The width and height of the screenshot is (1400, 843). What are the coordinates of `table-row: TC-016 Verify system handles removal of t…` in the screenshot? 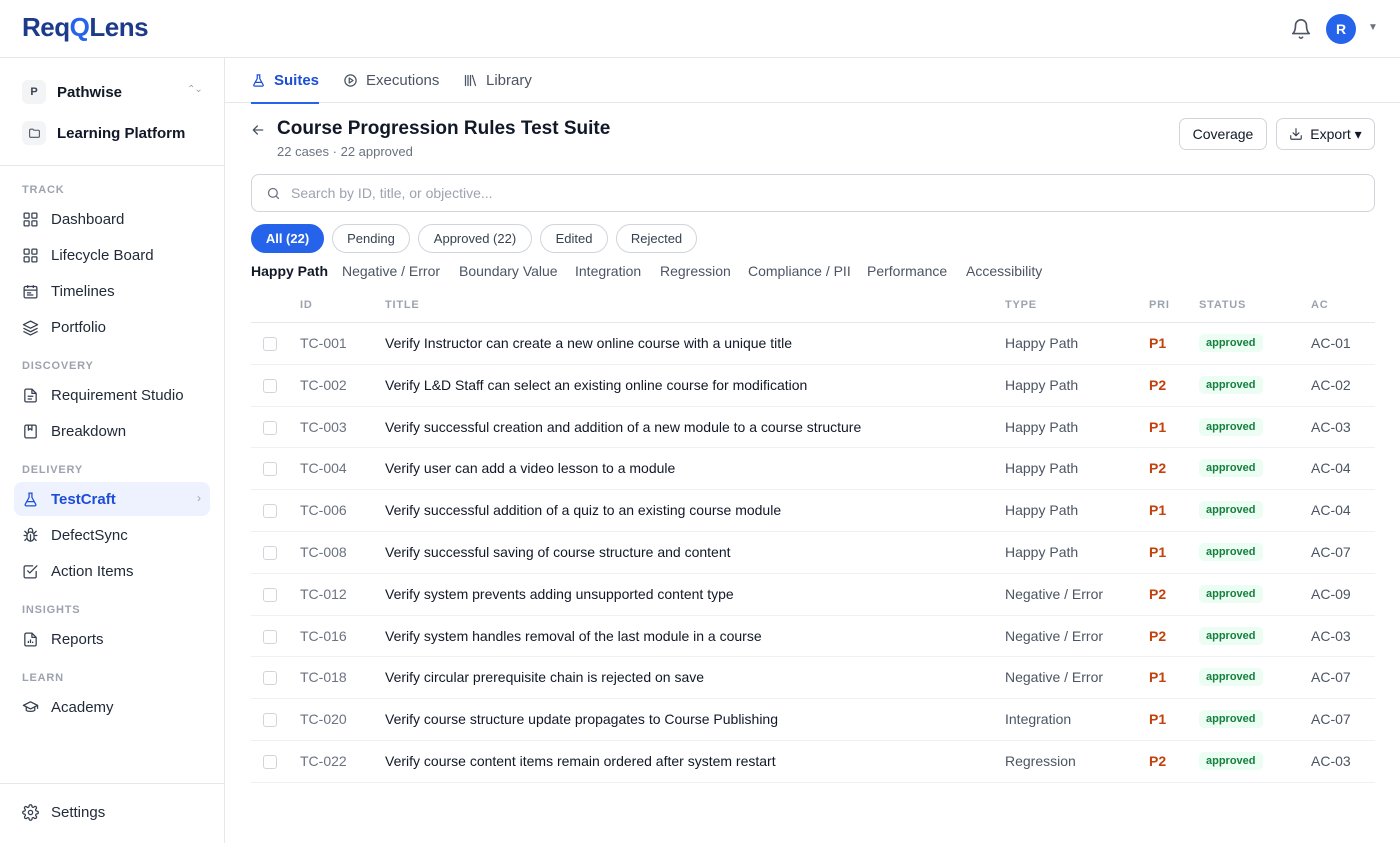 It's located at (813, 637).